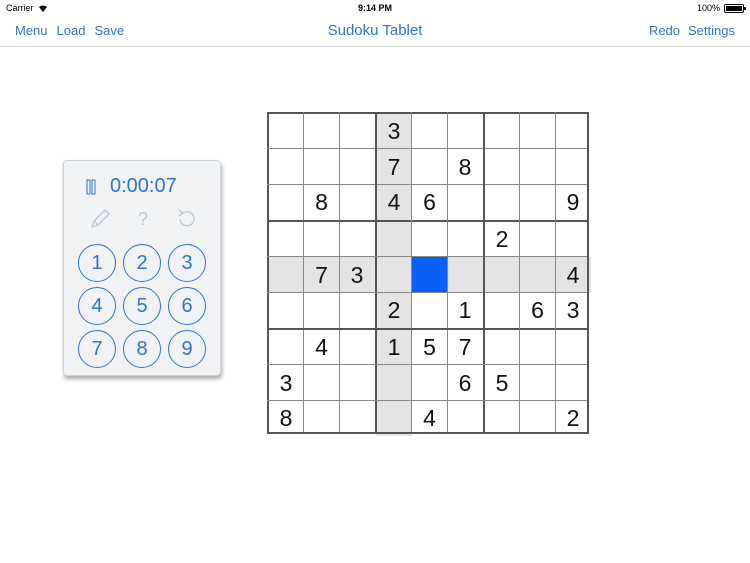 The image size is (750, 563). I want to click on sudoku-cell-r1c6, so click(465, 131).